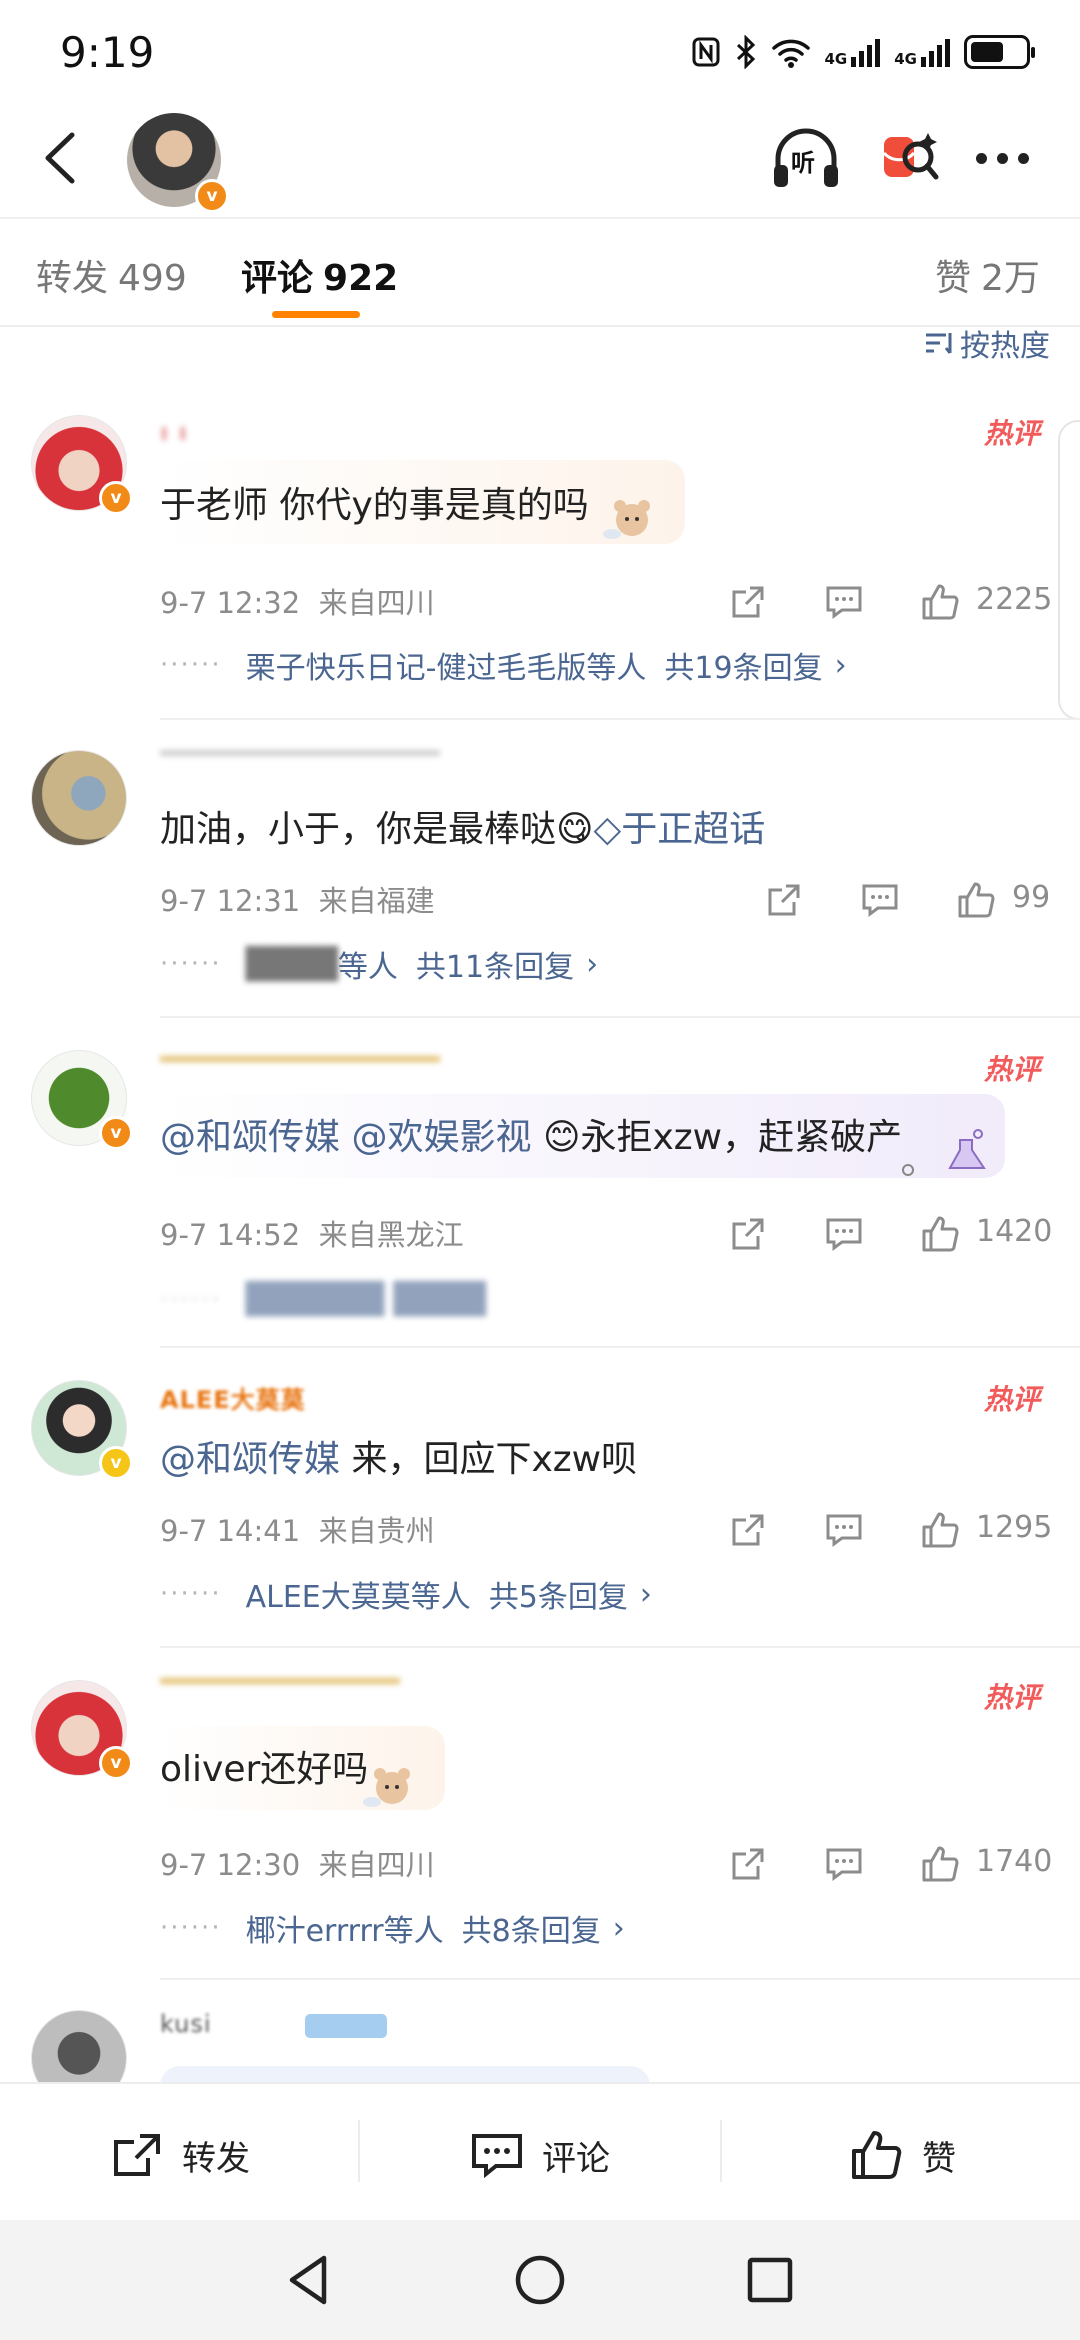  I want to click on nav-home-icon, so click(540, 2280).